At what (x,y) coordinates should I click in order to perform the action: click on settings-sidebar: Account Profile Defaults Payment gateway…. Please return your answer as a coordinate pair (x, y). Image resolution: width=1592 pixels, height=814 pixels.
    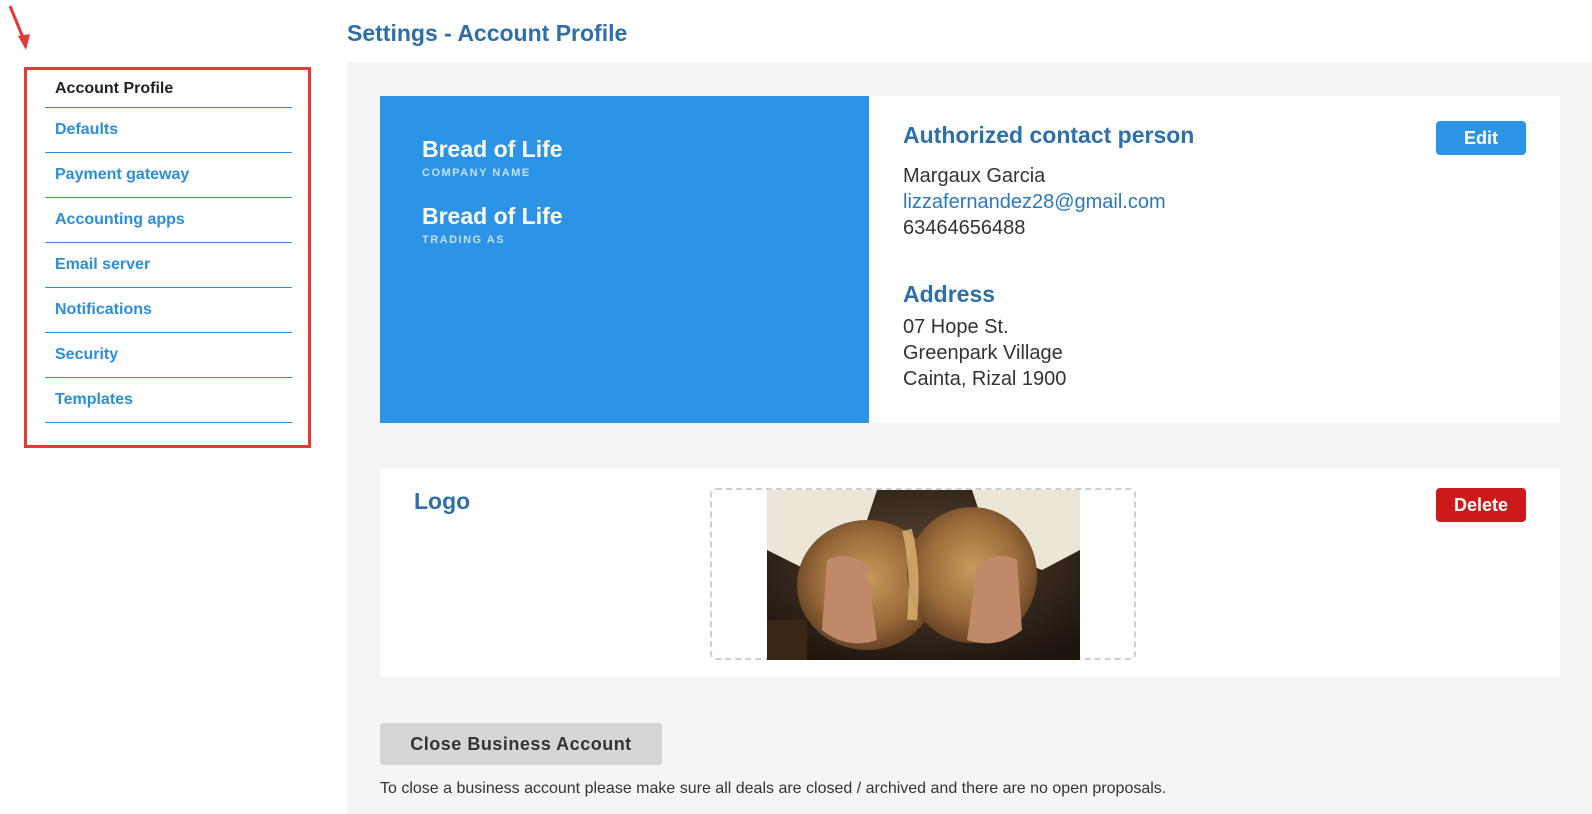
    Looking at the image, I should click on (167, 257).